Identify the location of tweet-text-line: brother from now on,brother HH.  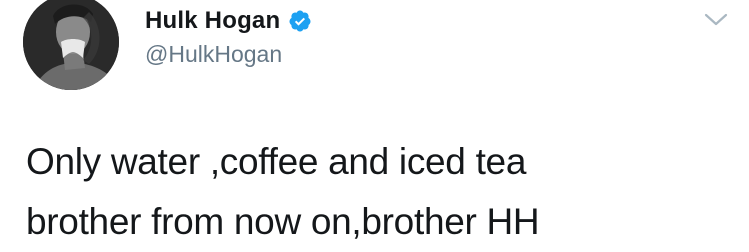
(283, 221).